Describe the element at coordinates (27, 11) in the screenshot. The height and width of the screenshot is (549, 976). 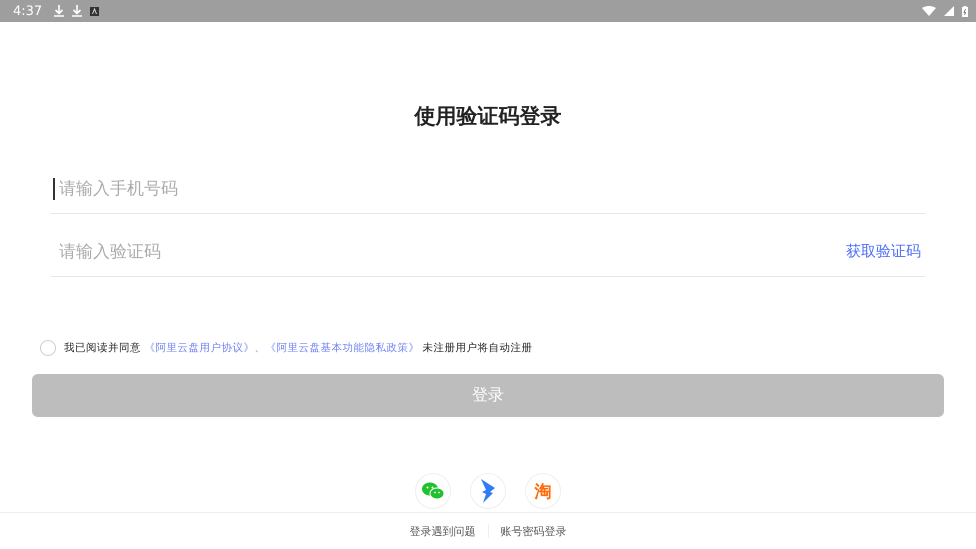
I see `status-time: 4:37` at that location.